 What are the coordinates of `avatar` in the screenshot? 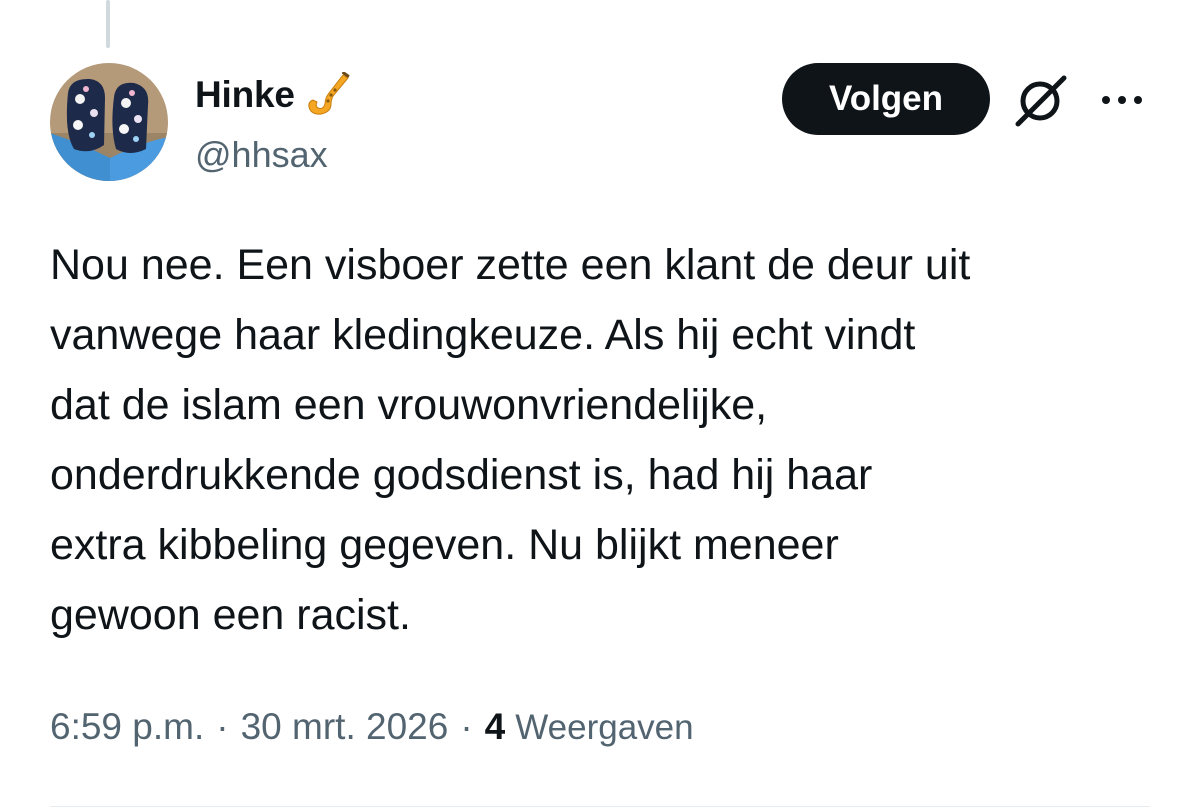 It's located at (109, 122).